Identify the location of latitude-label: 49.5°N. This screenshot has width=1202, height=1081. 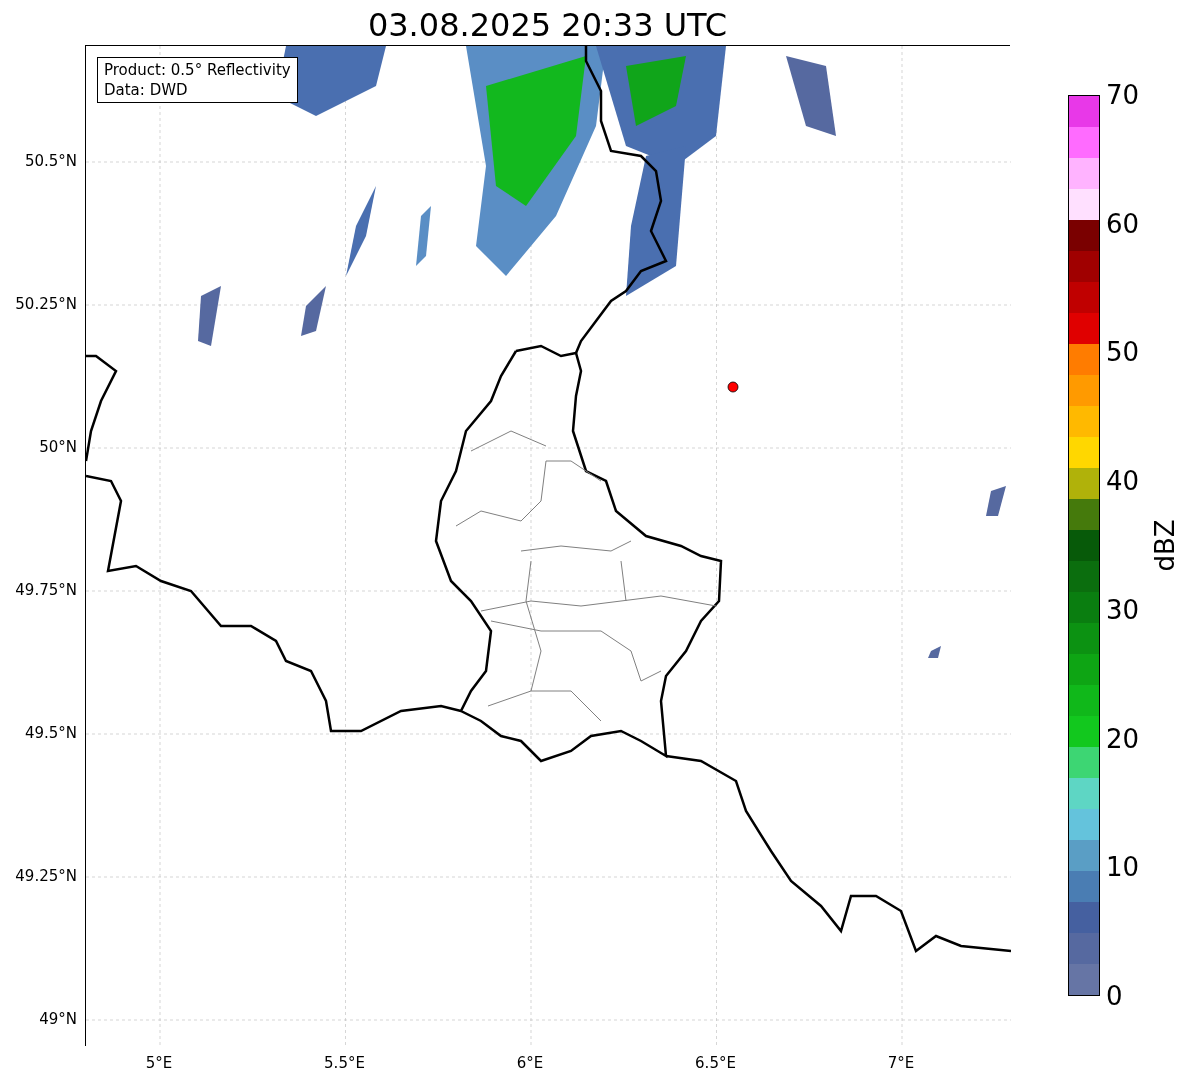
(50, 733).